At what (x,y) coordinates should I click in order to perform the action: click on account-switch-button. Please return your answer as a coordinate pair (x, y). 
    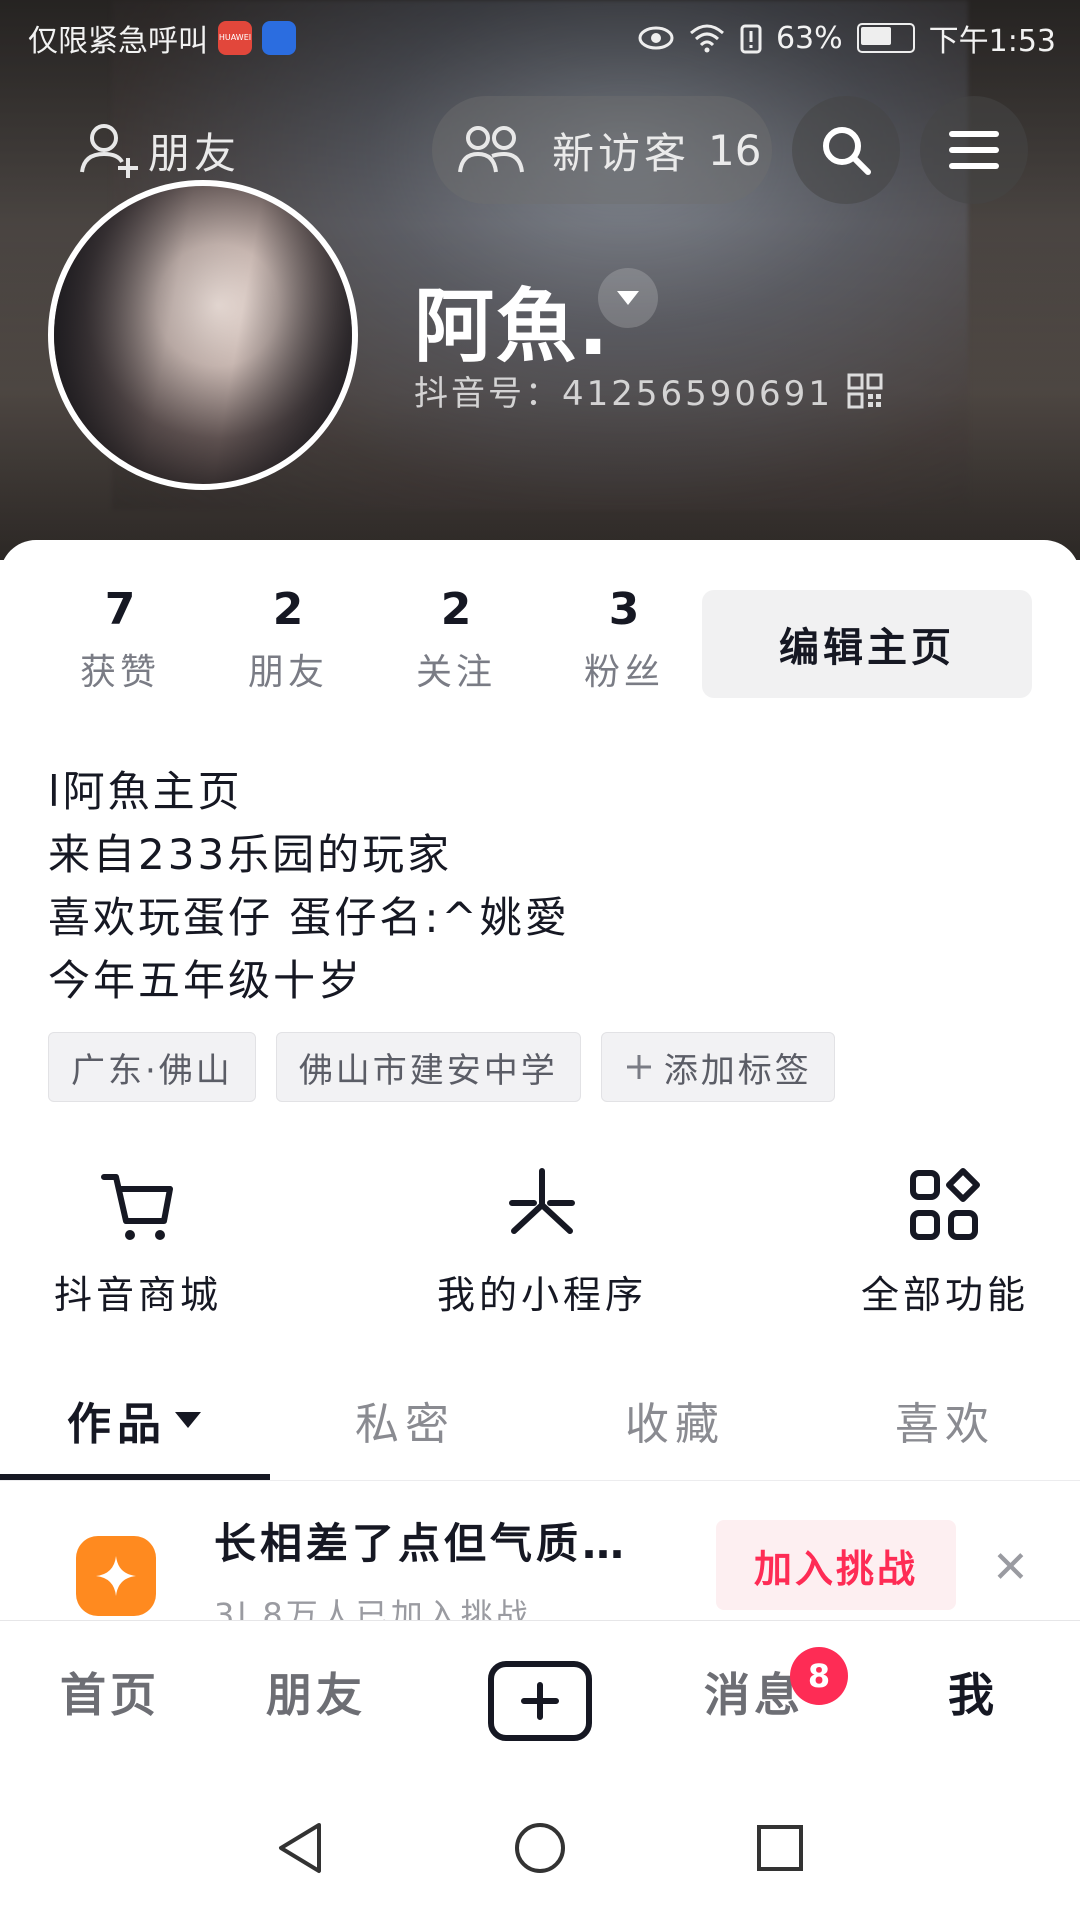
    Looking at the image, I should click on (628, 298).